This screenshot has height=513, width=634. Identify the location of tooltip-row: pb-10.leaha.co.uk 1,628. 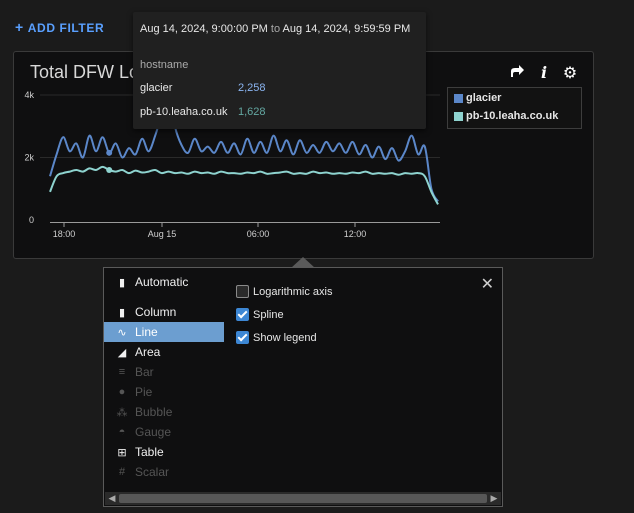
(240, 112).